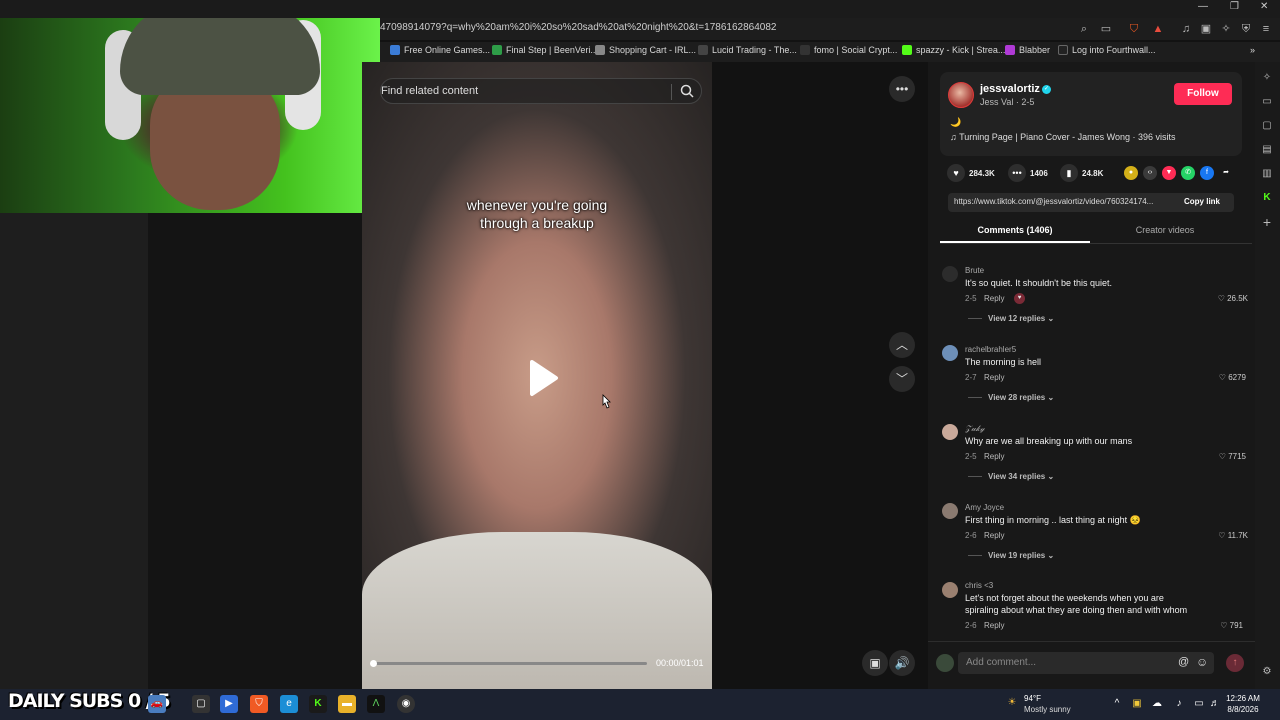 This screenshot has height=720, width=1280. I want to click on whatsapp-icon: ✆, so click(1188, 173).